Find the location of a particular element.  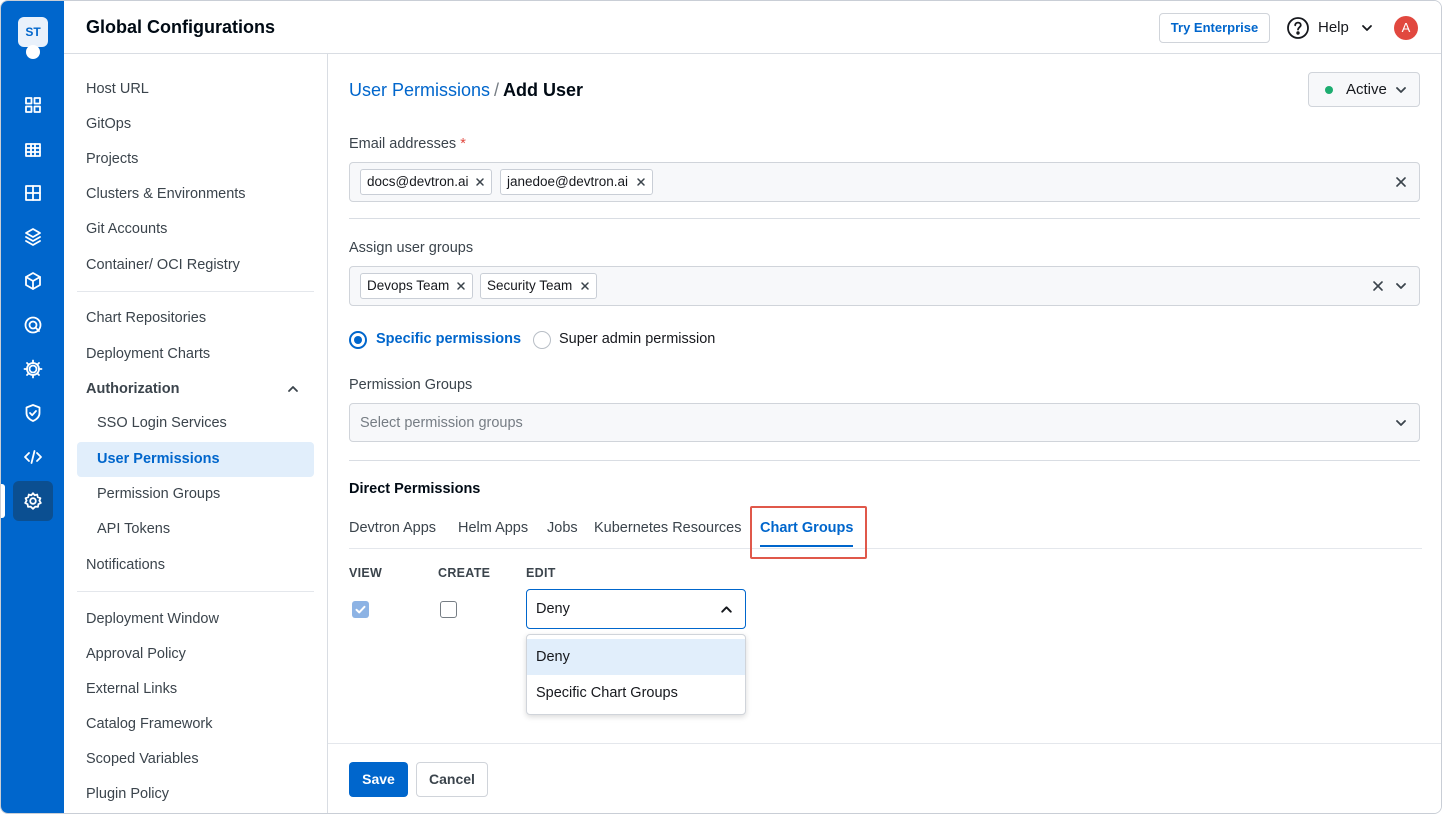

view-column-header: VIEW is located at coordinates (366, 573).